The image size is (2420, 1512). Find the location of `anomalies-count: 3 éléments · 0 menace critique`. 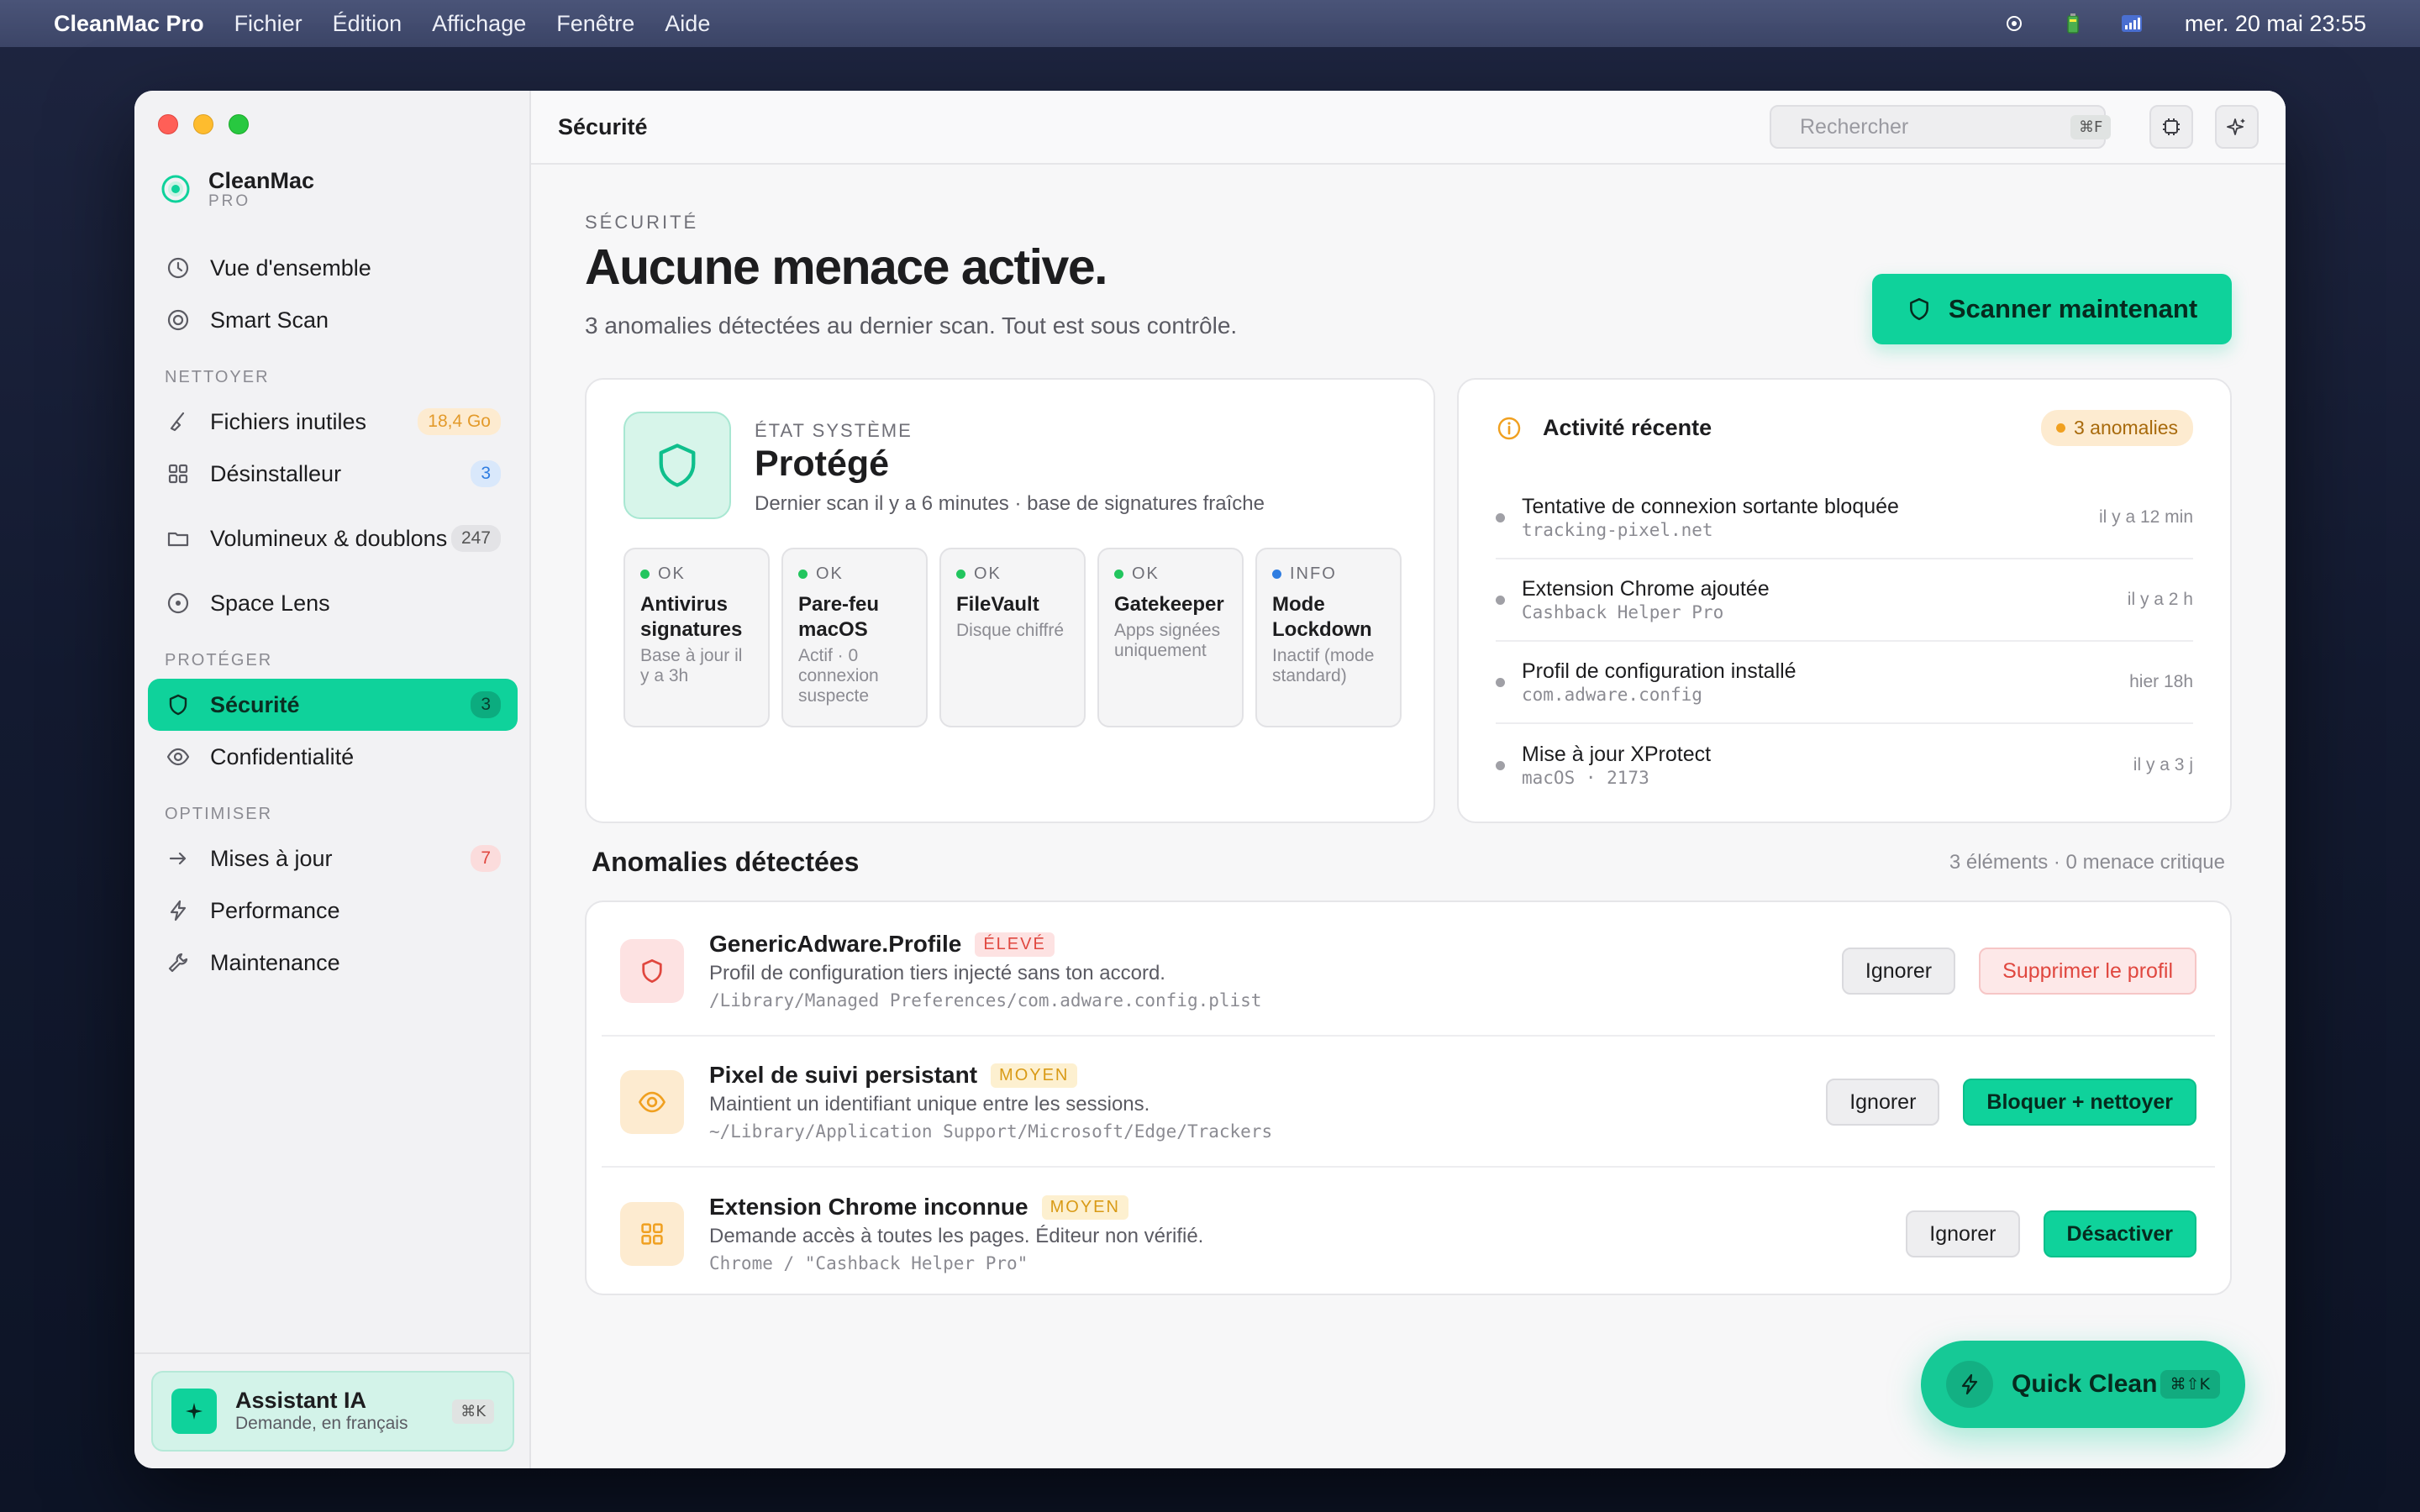

anomalies-count: 3 éléments · 0 menace critique is located at coordinates (2087, 862).